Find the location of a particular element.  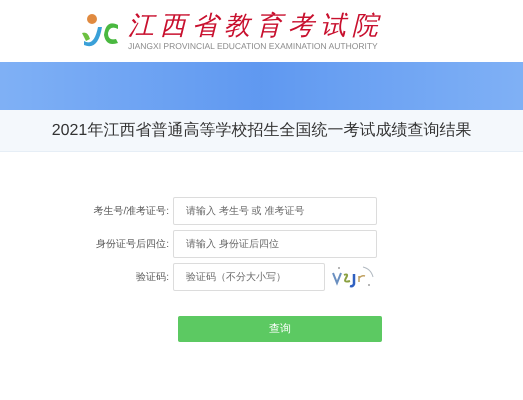

input-field: 请输入 身份证后四位 is located at coordinates (275, 244).